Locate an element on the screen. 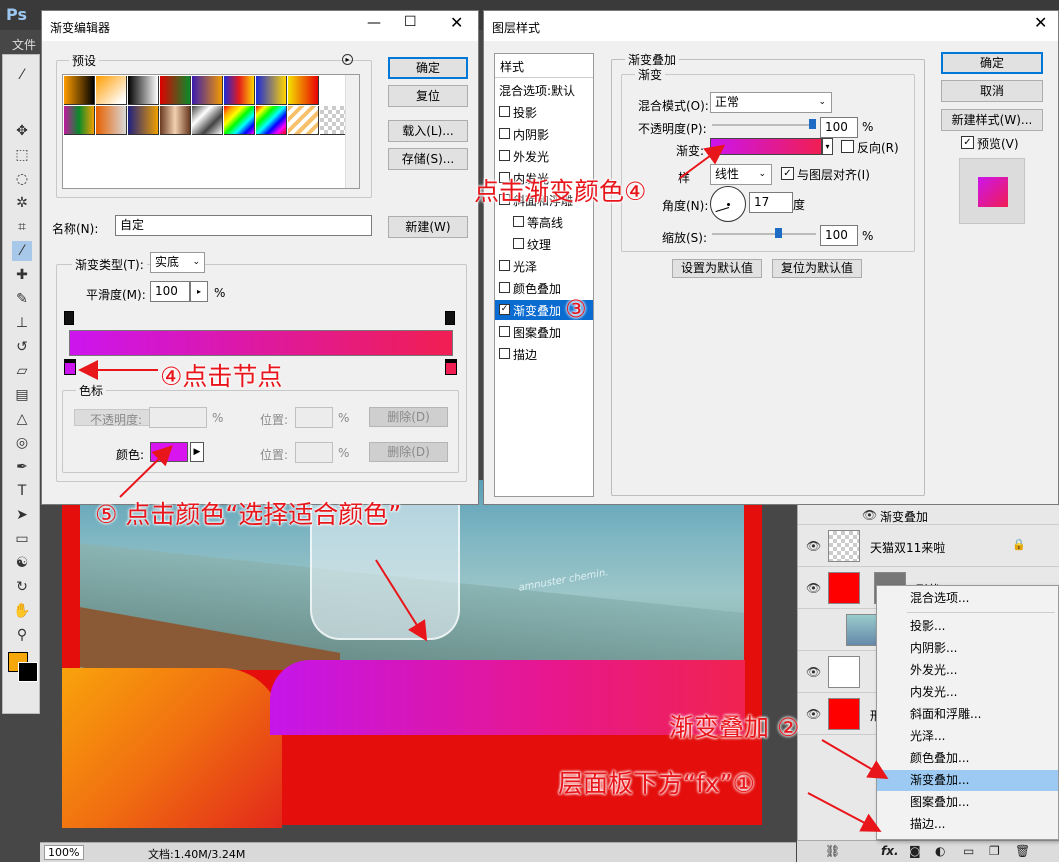 This screenshot has width=1059, height=862. smooth-arrow-icon: ▸ is located at coordinates (199, 291).